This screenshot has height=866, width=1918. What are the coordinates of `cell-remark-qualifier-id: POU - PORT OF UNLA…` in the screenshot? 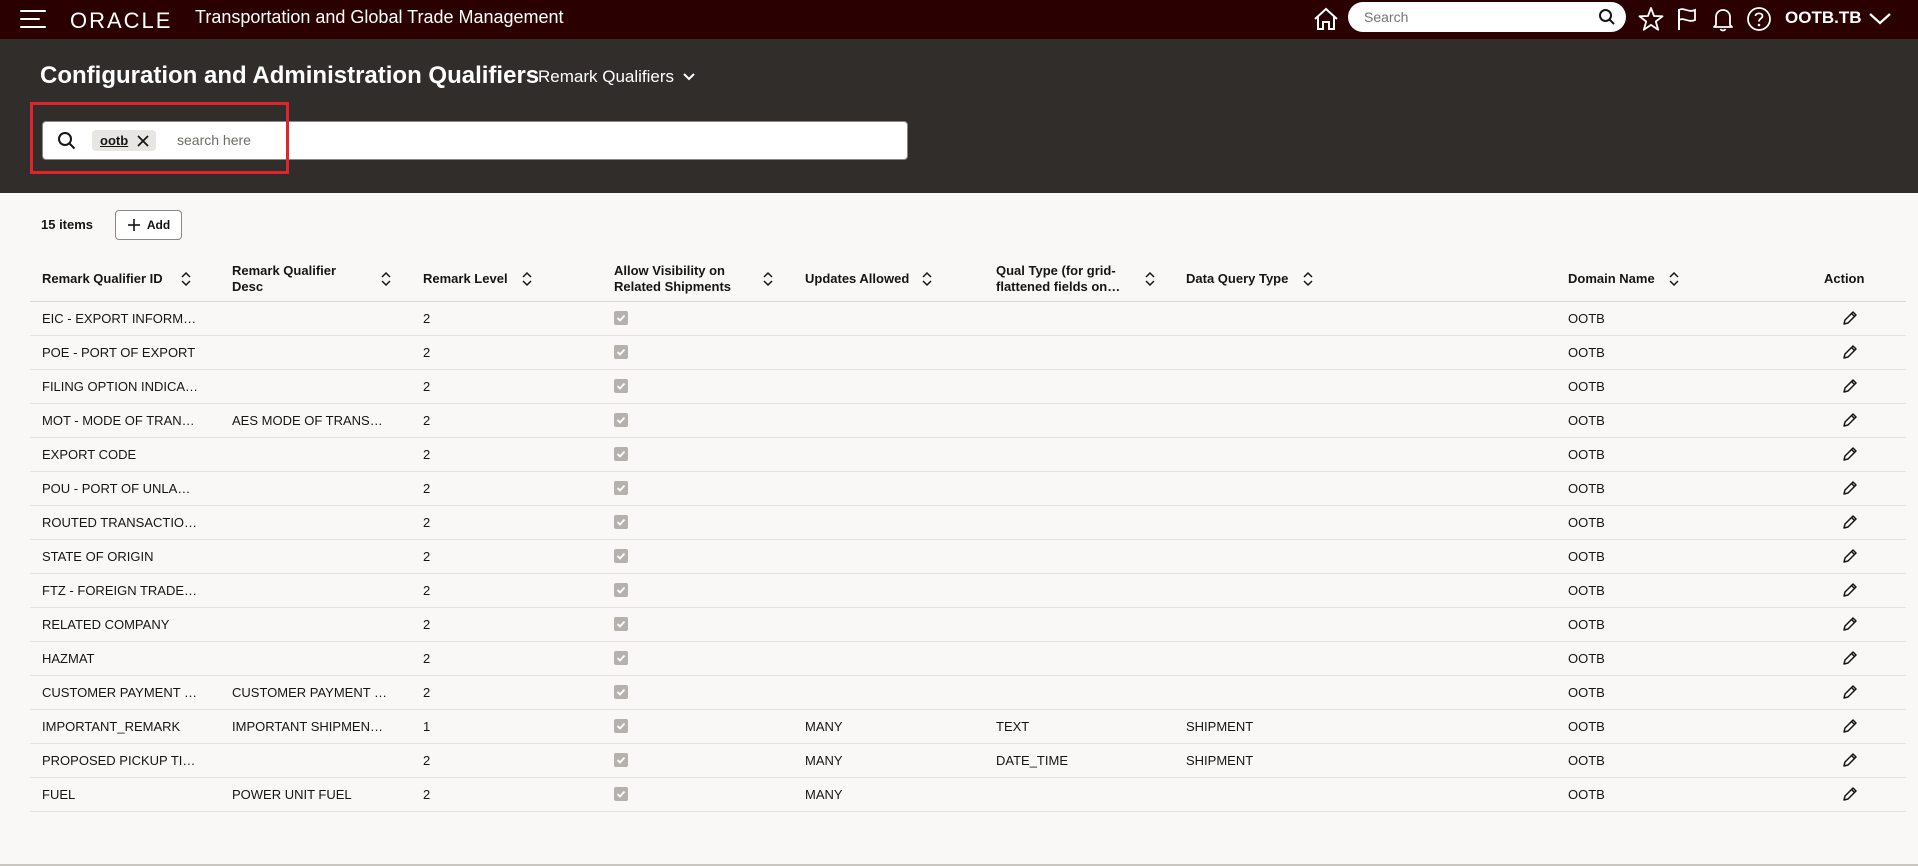 It's located at (116, 488).